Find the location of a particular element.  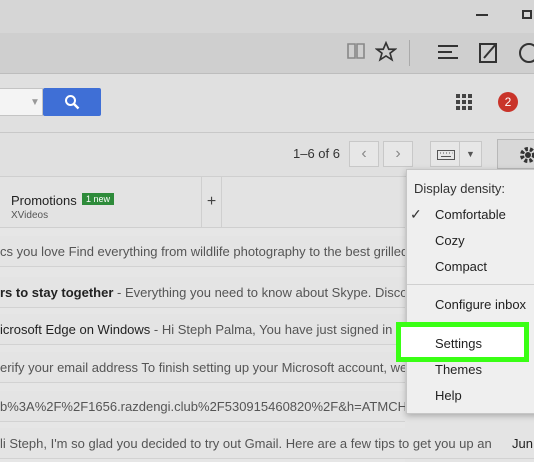

menu-item-compact: Compact is located at coordinates (461, 266).